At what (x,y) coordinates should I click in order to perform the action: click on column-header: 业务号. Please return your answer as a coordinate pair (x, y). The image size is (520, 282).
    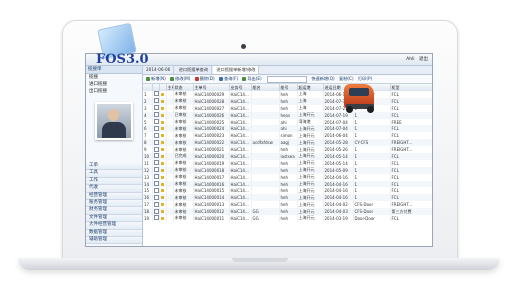
    Looking at the image, I should click on (240, 87).